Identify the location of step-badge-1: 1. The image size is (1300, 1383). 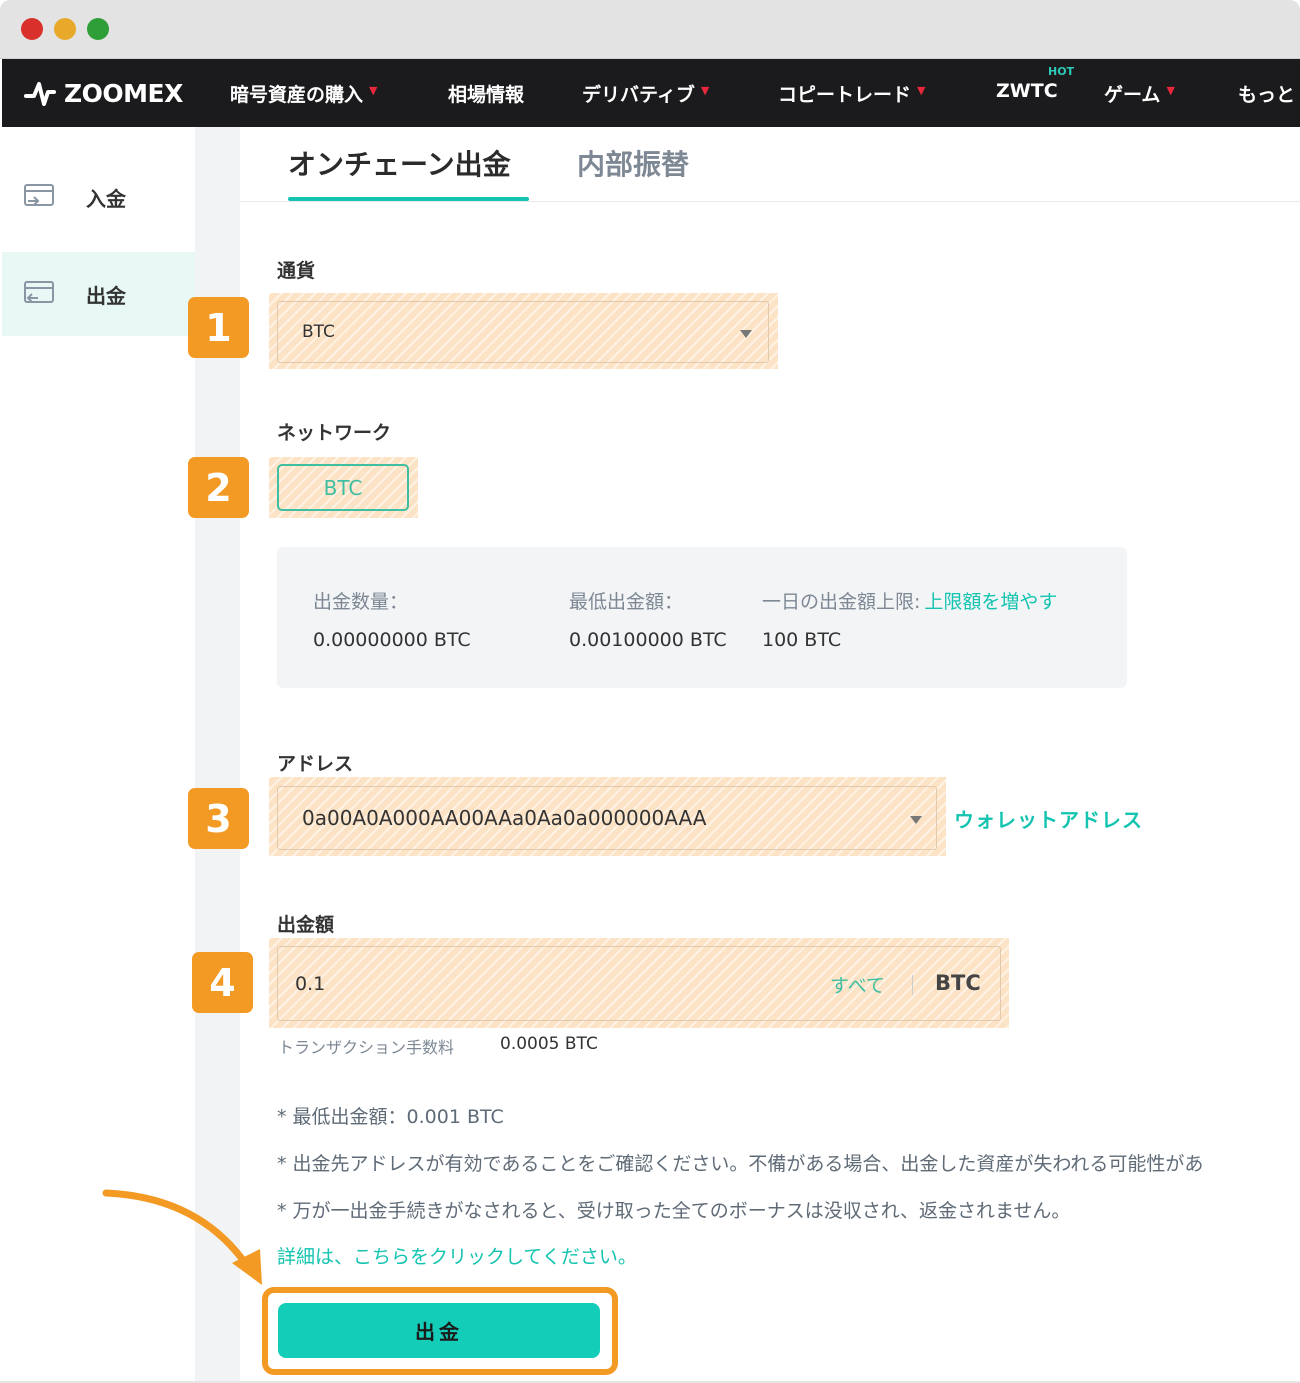
(218, 327).